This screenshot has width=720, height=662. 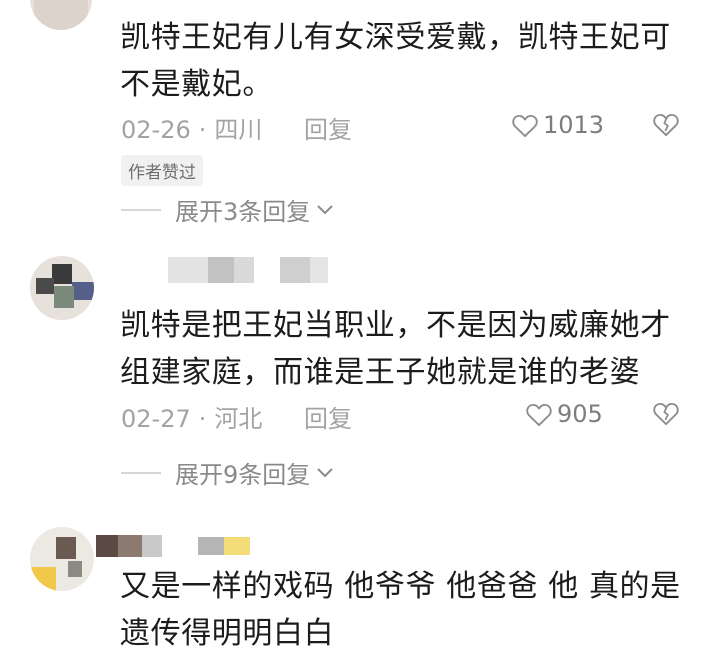 I want to click on like-button: 905, so click(x=564, y=414).